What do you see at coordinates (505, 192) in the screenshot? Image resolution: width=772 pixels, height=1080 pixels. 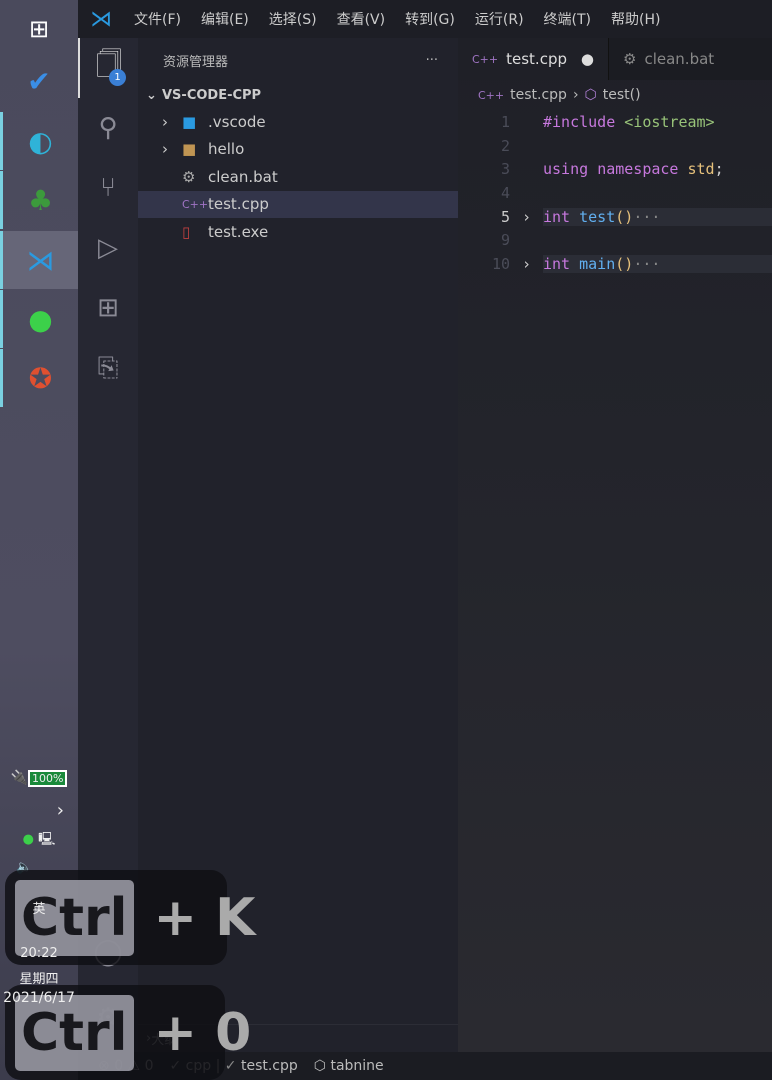 I see `line-number: 4` at bounding box center [505, 192].